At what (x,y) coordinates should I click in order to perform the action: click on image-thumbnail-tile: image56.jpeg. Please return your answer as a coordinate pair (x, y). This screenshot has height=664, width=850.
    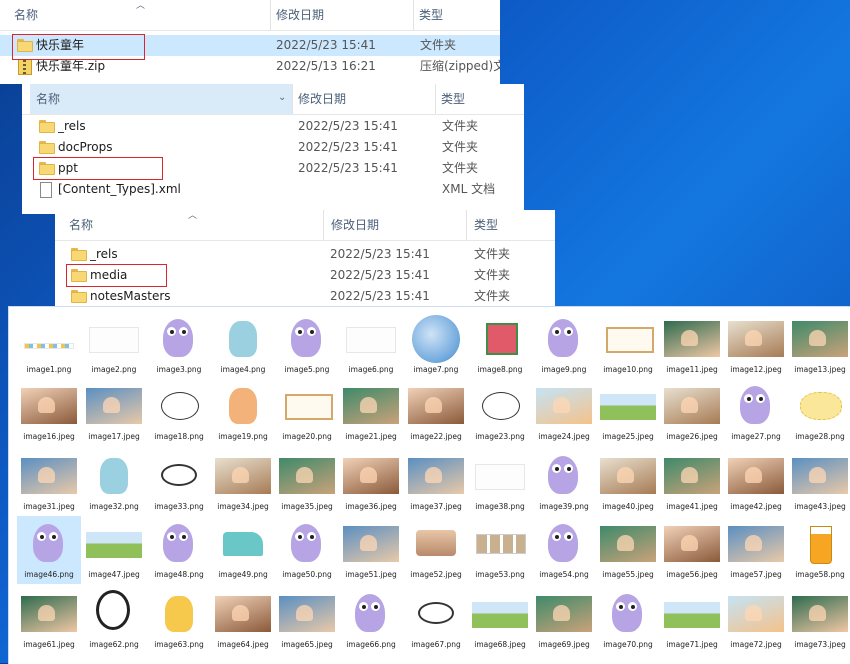
    Looking at the image, I should click on (692, 550).